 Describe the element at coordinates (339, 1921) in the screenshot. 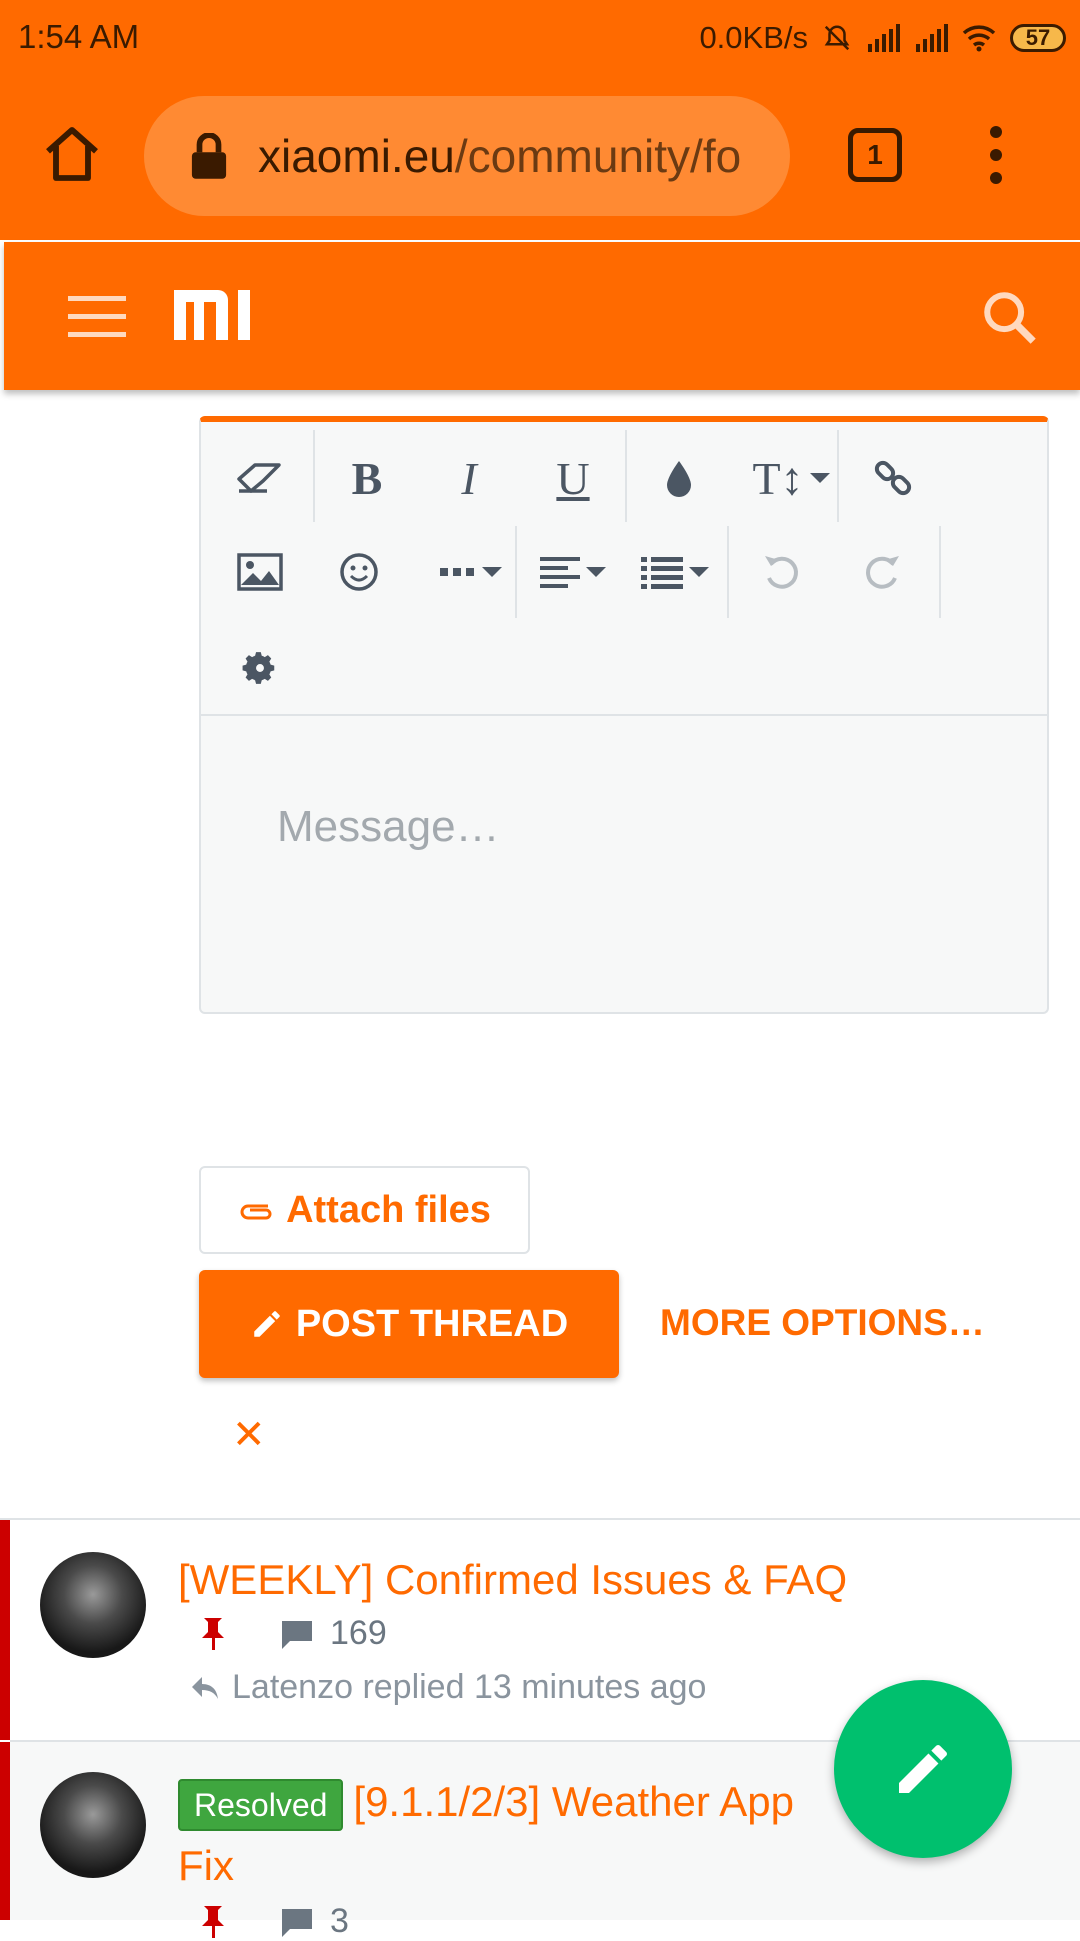

I see `reply-count: 3` at that location.